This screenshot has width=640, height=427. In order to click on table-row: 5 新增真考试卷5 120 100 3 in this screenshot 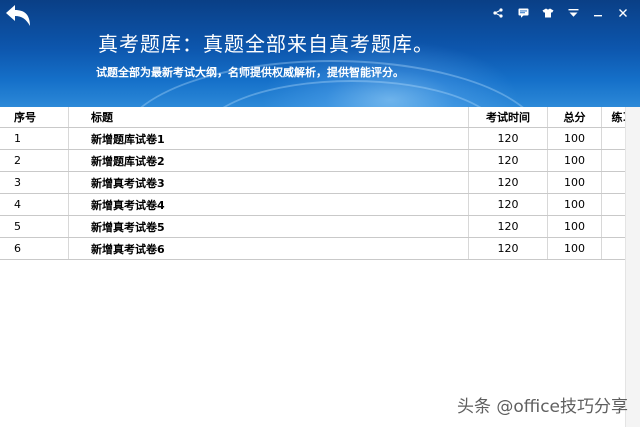, I will do `click(320, 226)`.